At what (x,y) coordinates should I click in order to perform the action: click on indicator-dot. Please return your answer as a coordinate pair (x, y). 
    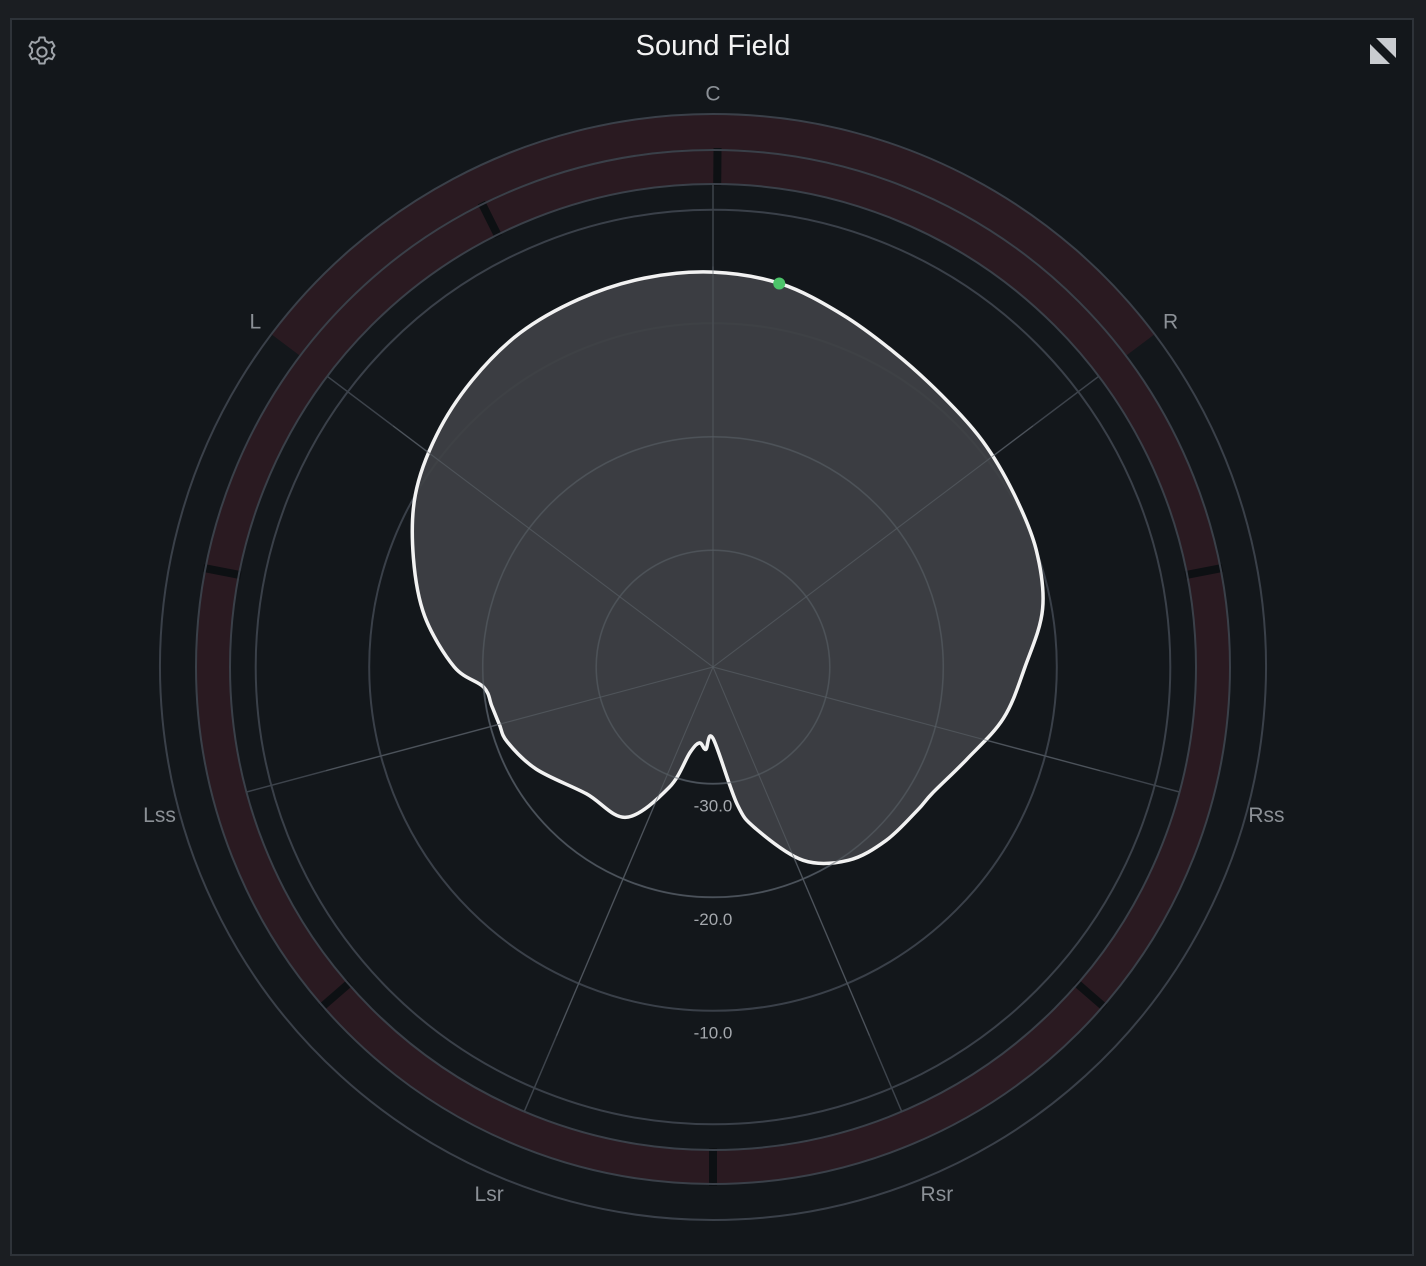
    Looking at the image, I should click on (779, 283).